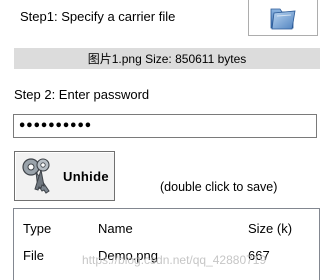  Describe the element at coordinates (82, 94) in the screenshot. I see `step2-label: Step 2: Enter password` at that location.